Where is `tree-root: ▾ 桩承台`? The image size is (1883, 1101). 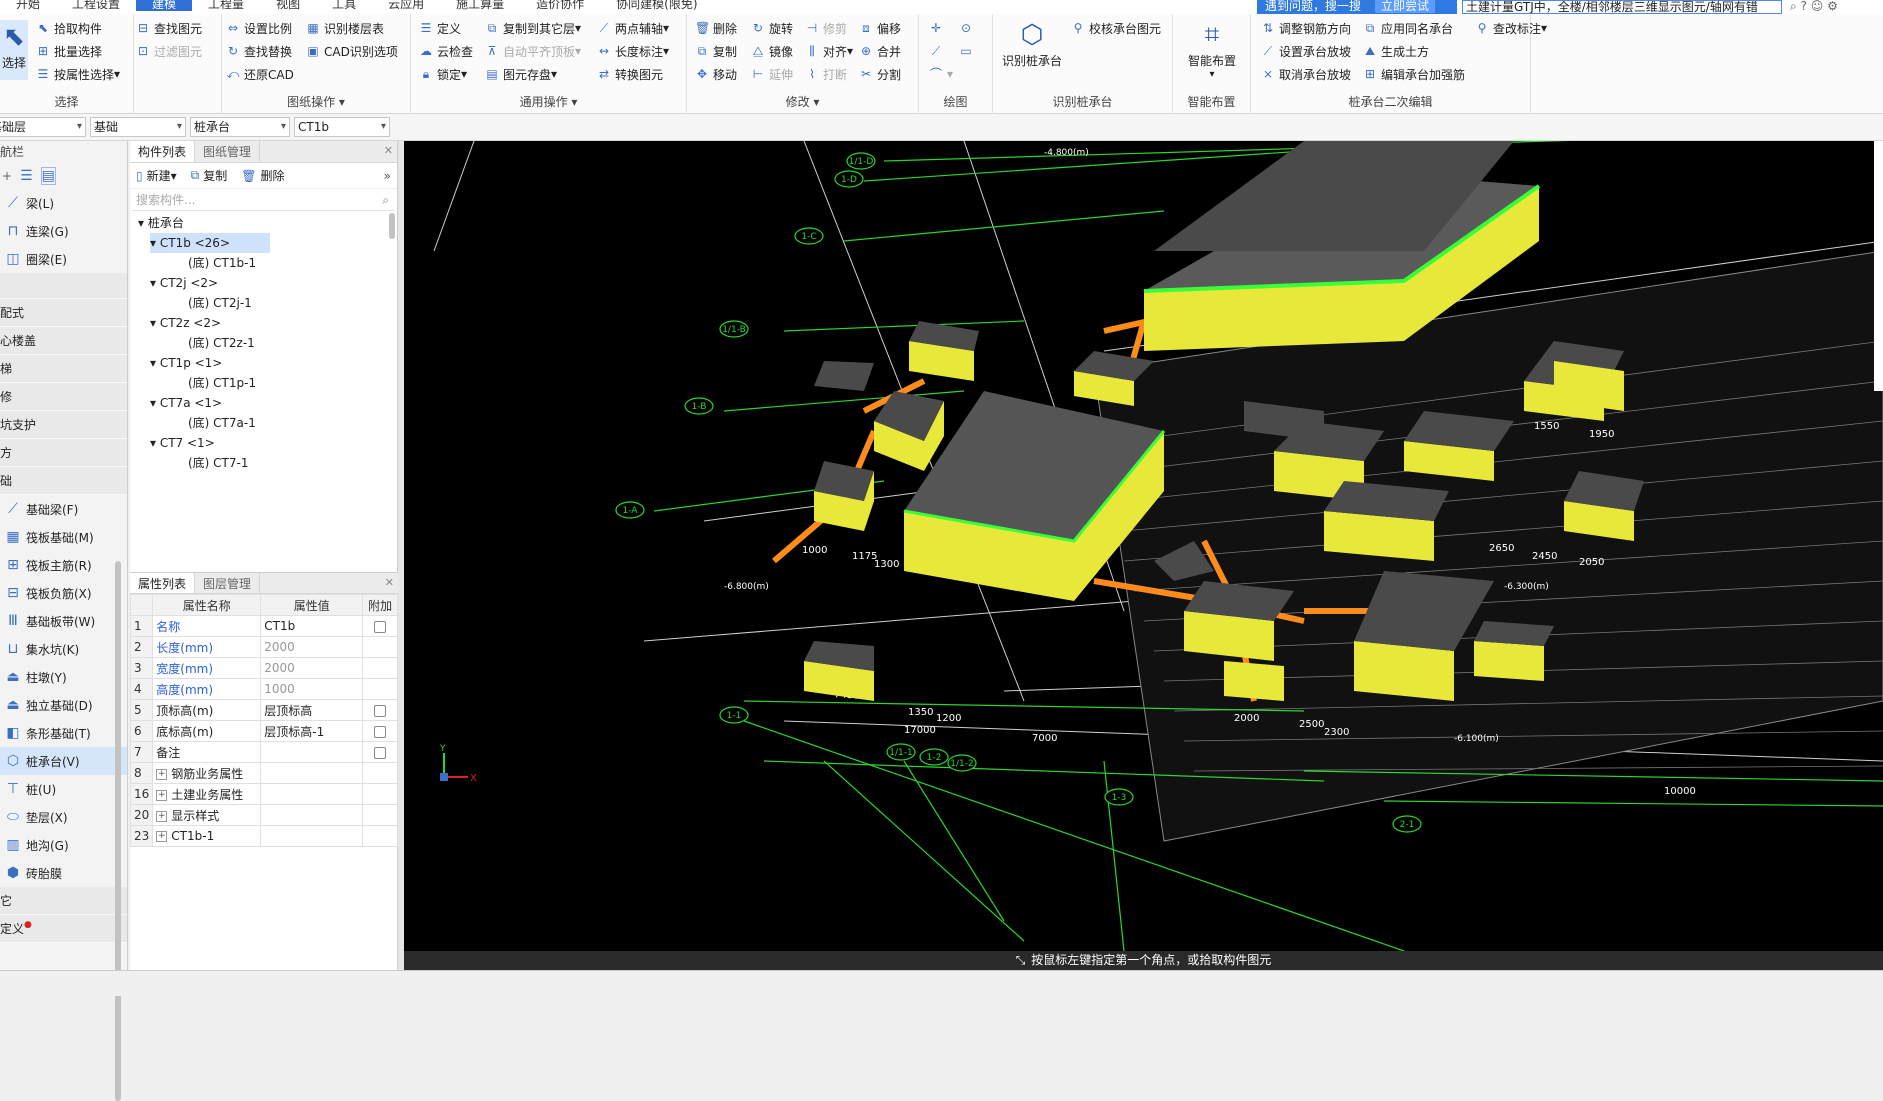 tree-root: ▾ 桩承台 is located at coordinates (161, 223).